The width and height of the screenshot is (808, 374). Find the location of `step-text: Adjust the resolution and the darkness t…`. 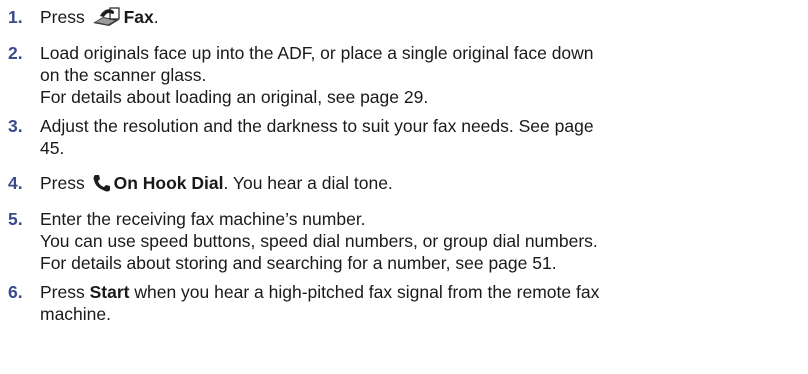

step-text: Adjust the resolution and the darkness t… is located at coordinates (421, 137).